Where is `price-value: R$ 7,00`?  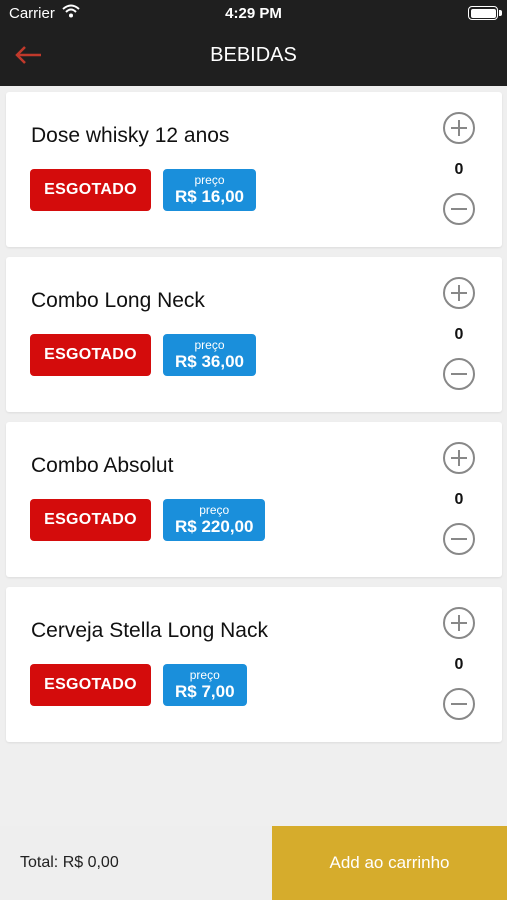 price-value: R$ 7,00 is located at coordinates (205, 691).